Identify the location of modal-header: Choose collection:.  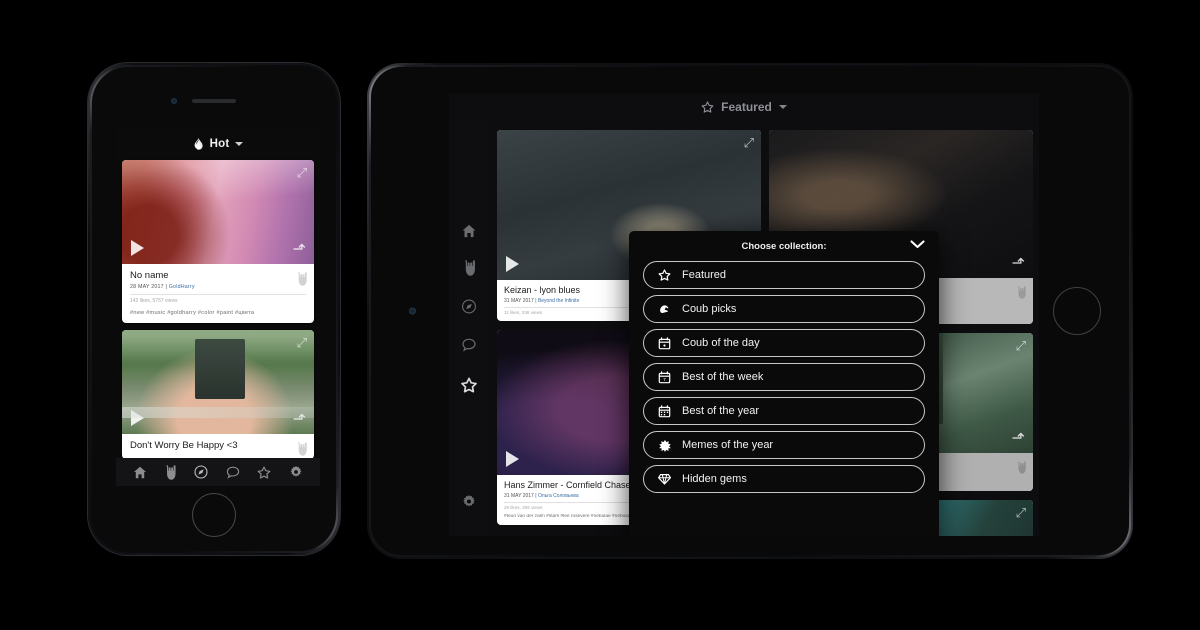
(784, 246).